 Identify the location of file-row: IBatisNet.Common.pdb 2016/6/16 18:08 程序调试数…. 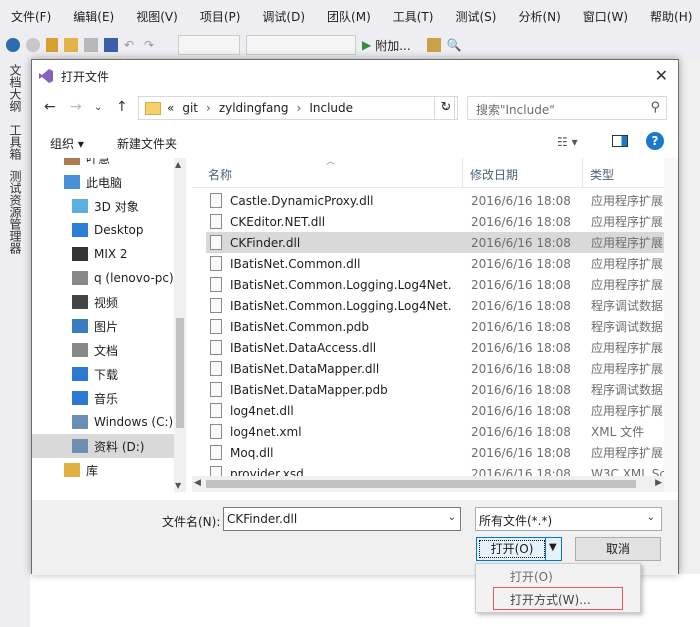
(435, 326).